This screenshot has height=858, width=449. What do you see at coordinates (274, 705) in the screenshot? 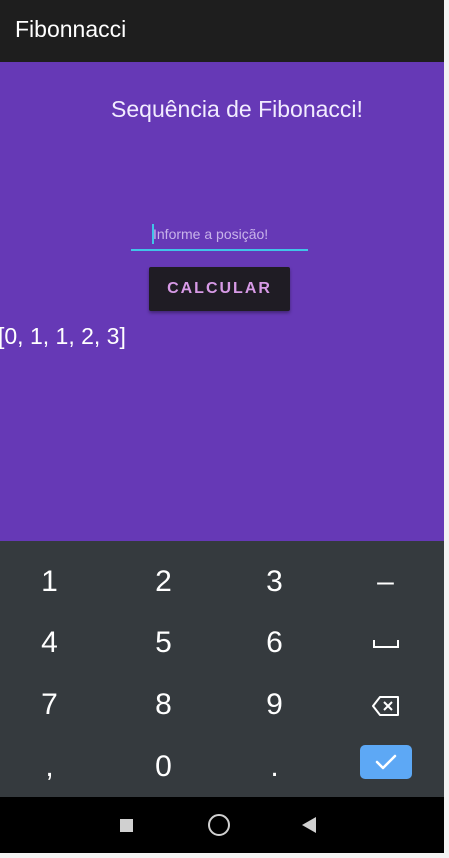
I see `key-9: 9` at bounding box center [274, 705].